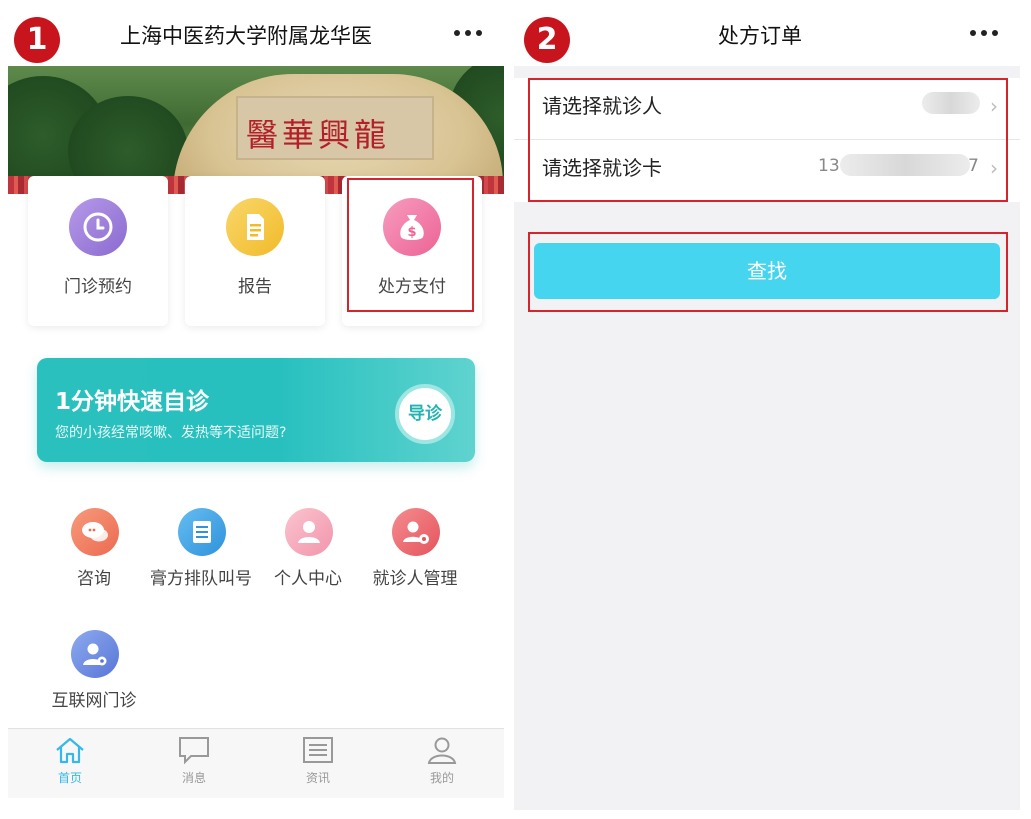  I want to click on grid-item-consult: 咨询, so click(94, 553).